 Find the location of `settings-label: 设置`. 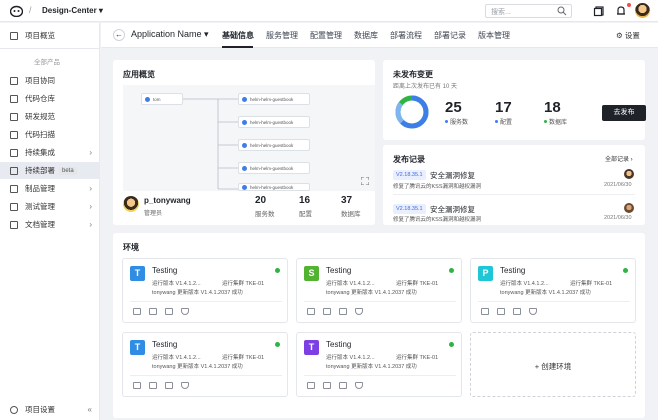

settings-label: 设置 is located at coordinates (632, 35).